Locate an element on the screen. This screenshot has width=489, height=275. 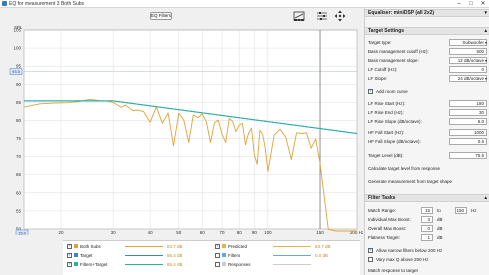
target-level-input: 75.5 is located at coordinates (468, 155).